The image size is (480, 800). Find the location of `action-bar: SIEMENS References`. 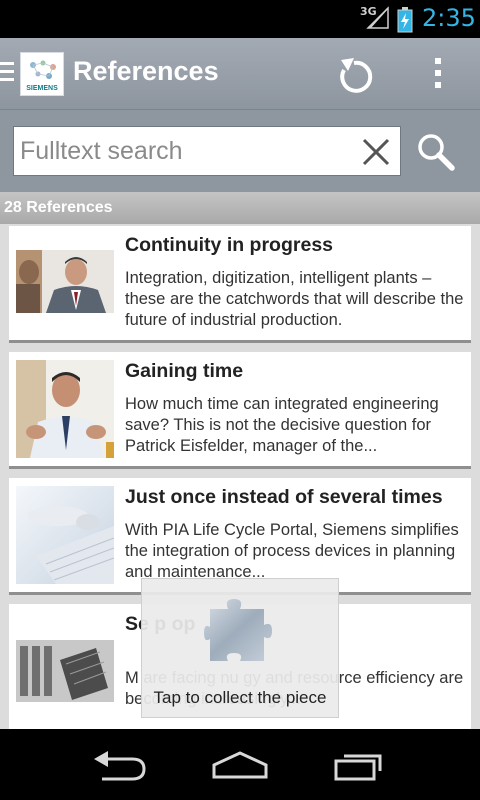

action-bar: SIEMENS References is located at coordinates (240, 74).